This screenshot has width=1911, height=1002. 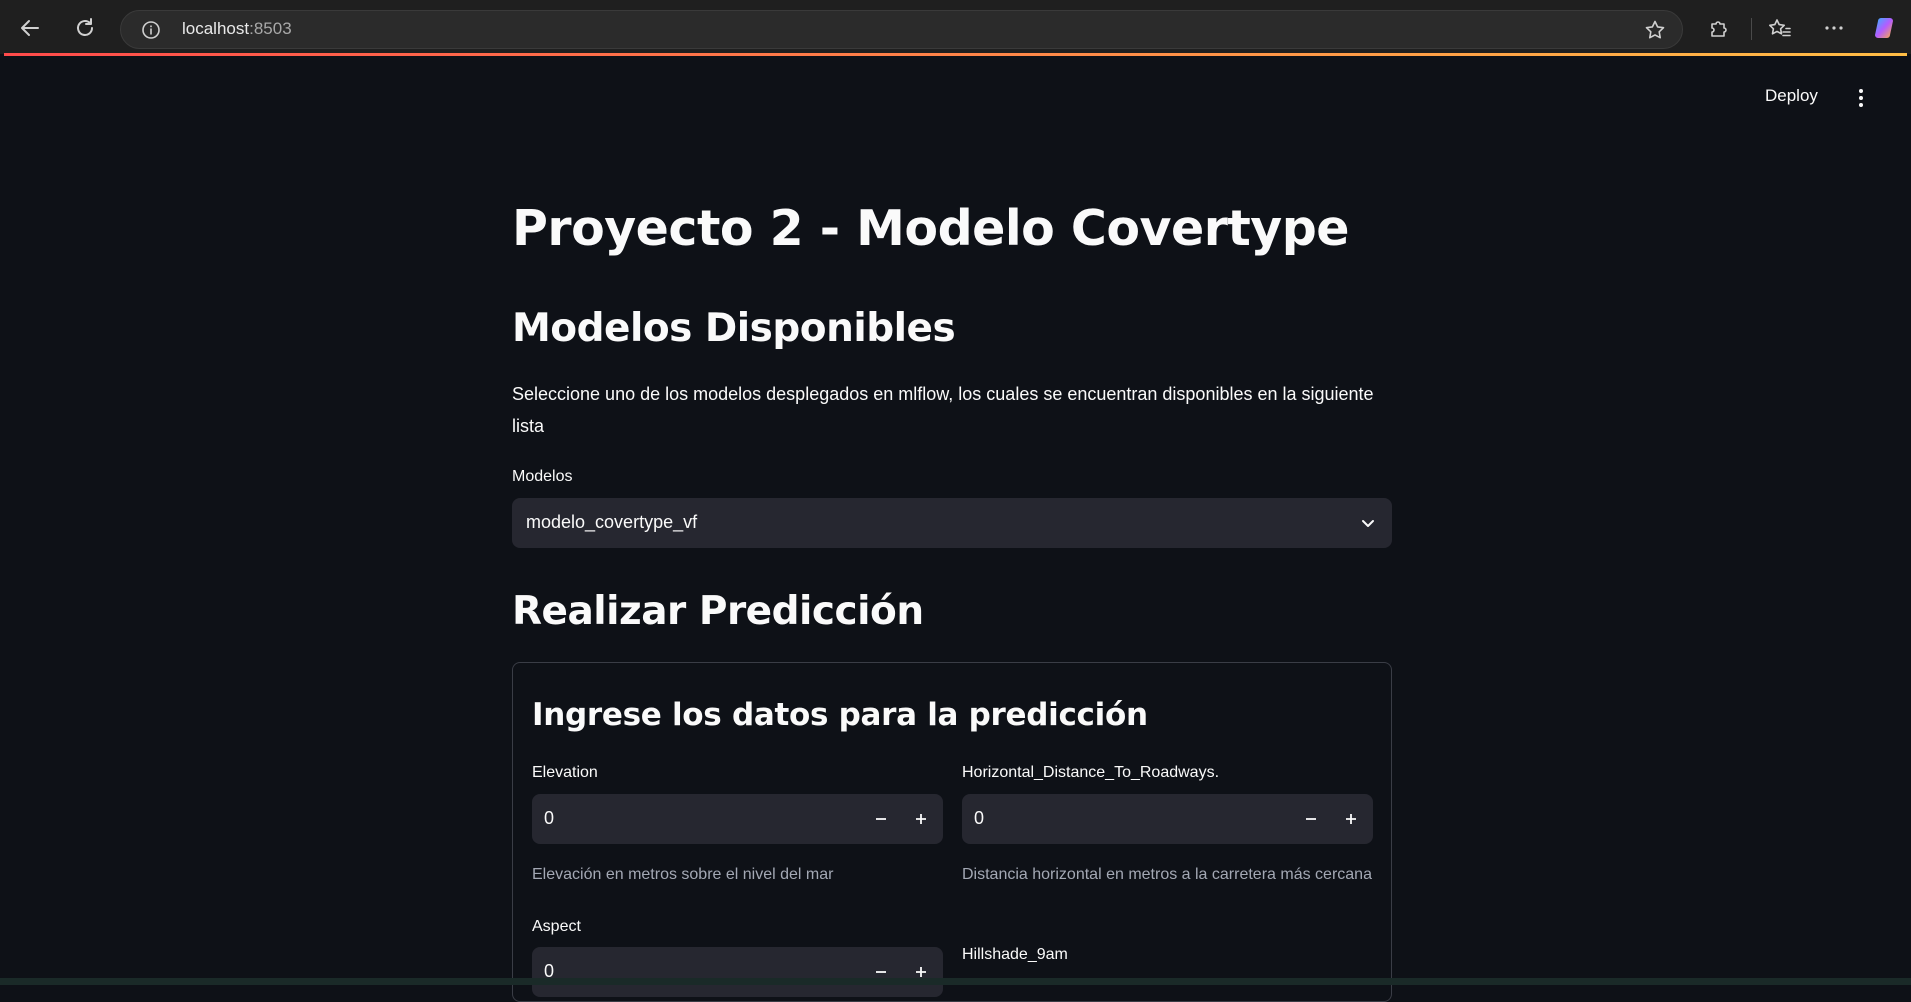 I want to click on elevation-decrement-button, so click(x=881, y=819).